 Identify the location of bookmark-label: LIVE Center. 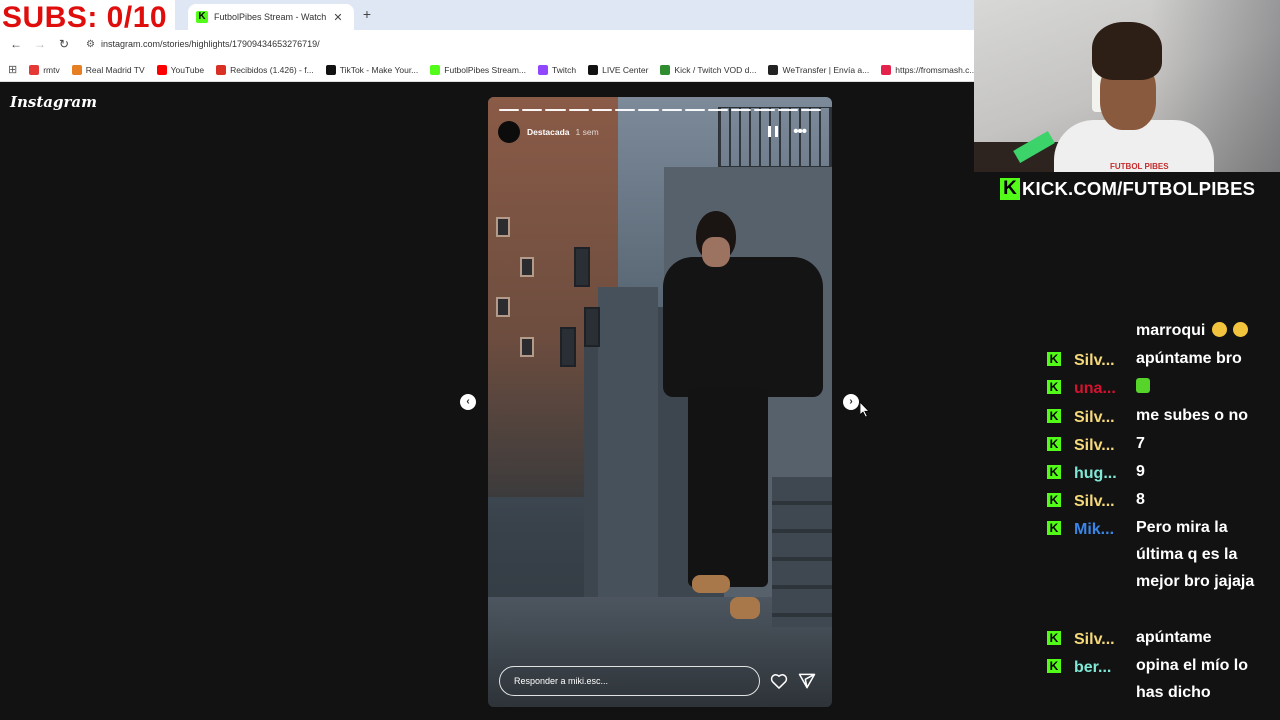
(625, 69).